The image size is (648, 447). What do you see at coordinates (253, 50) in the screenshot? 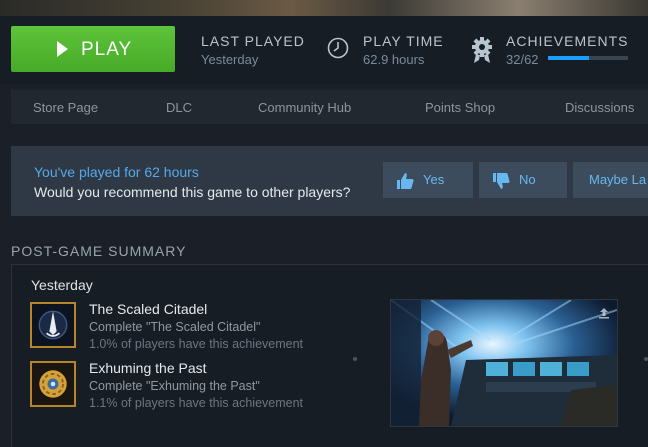
I see `last-played-stat: LAST PLAYED Yesterday` at bounding box center [253, 50].